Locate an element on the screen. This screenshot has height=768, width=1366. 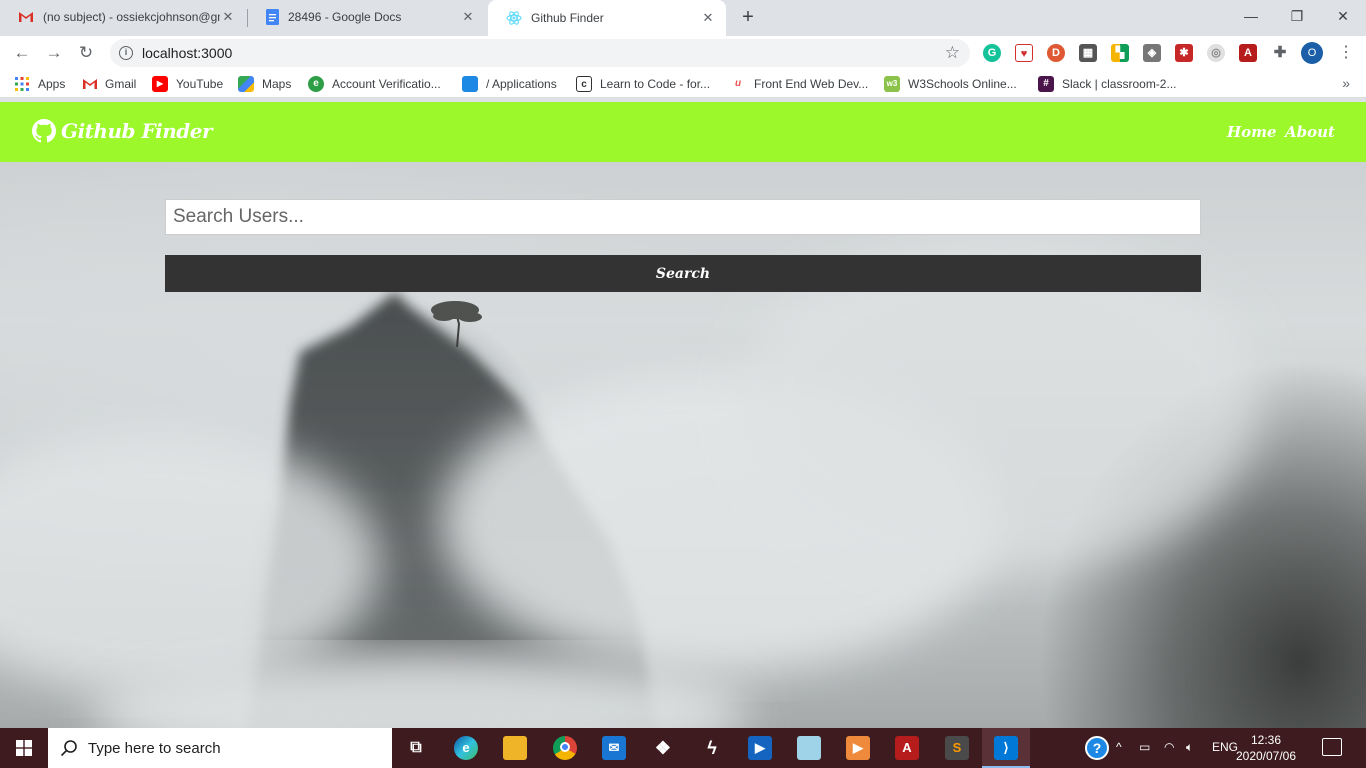
bookmark-label: / Applications is located at coordinates (521, 84).